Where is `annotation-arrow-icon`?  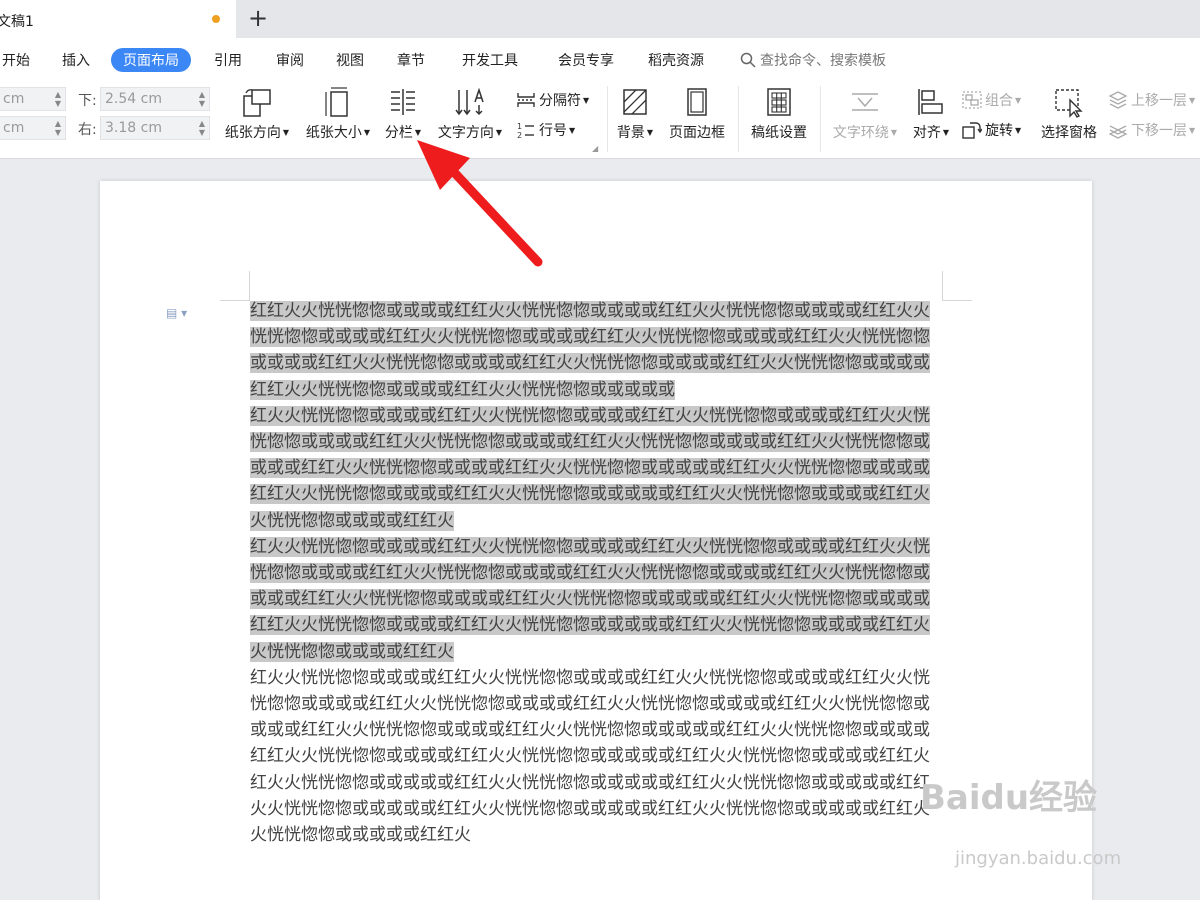 annotation-arrow-icon is located at coordinates (480, 203).